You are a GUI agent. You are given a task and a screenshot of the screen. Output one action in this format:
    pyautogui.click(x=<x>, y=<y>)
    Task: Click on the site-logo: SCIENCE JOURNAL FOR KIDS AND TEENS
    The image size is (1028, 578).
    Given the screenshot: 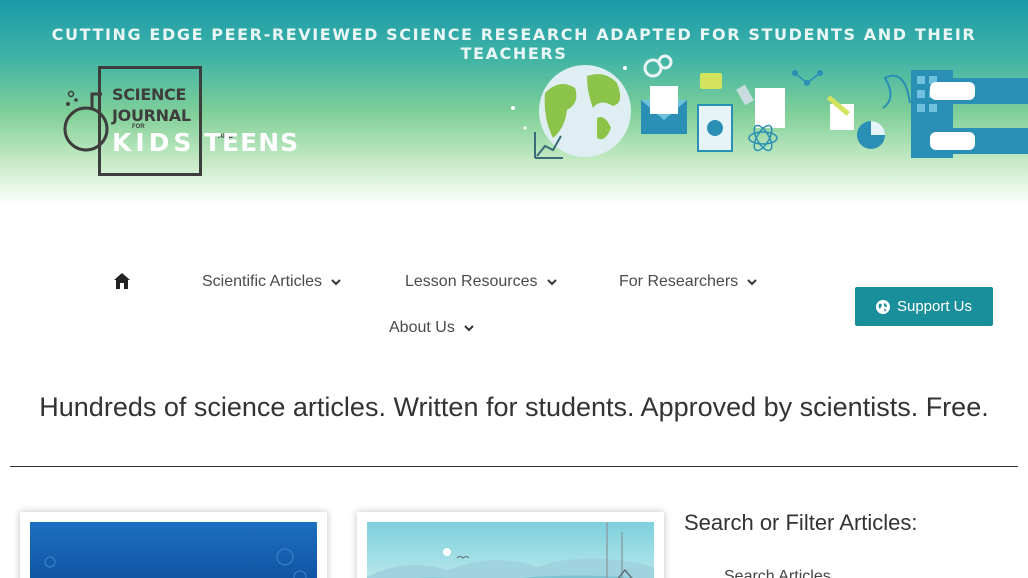 What is the action you would take?
    pyautogui.click(x=180, y=123)
    